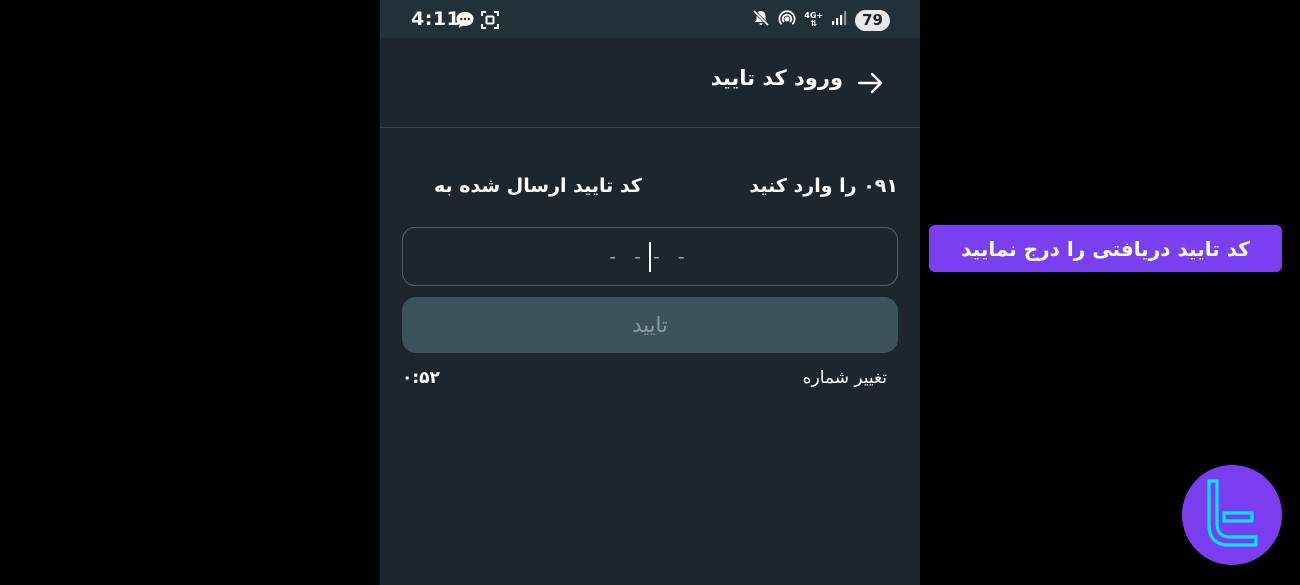 This screenshot has height=585, width=1300. I want to click on page-title: ورود کد تایید, so click(776, 78).